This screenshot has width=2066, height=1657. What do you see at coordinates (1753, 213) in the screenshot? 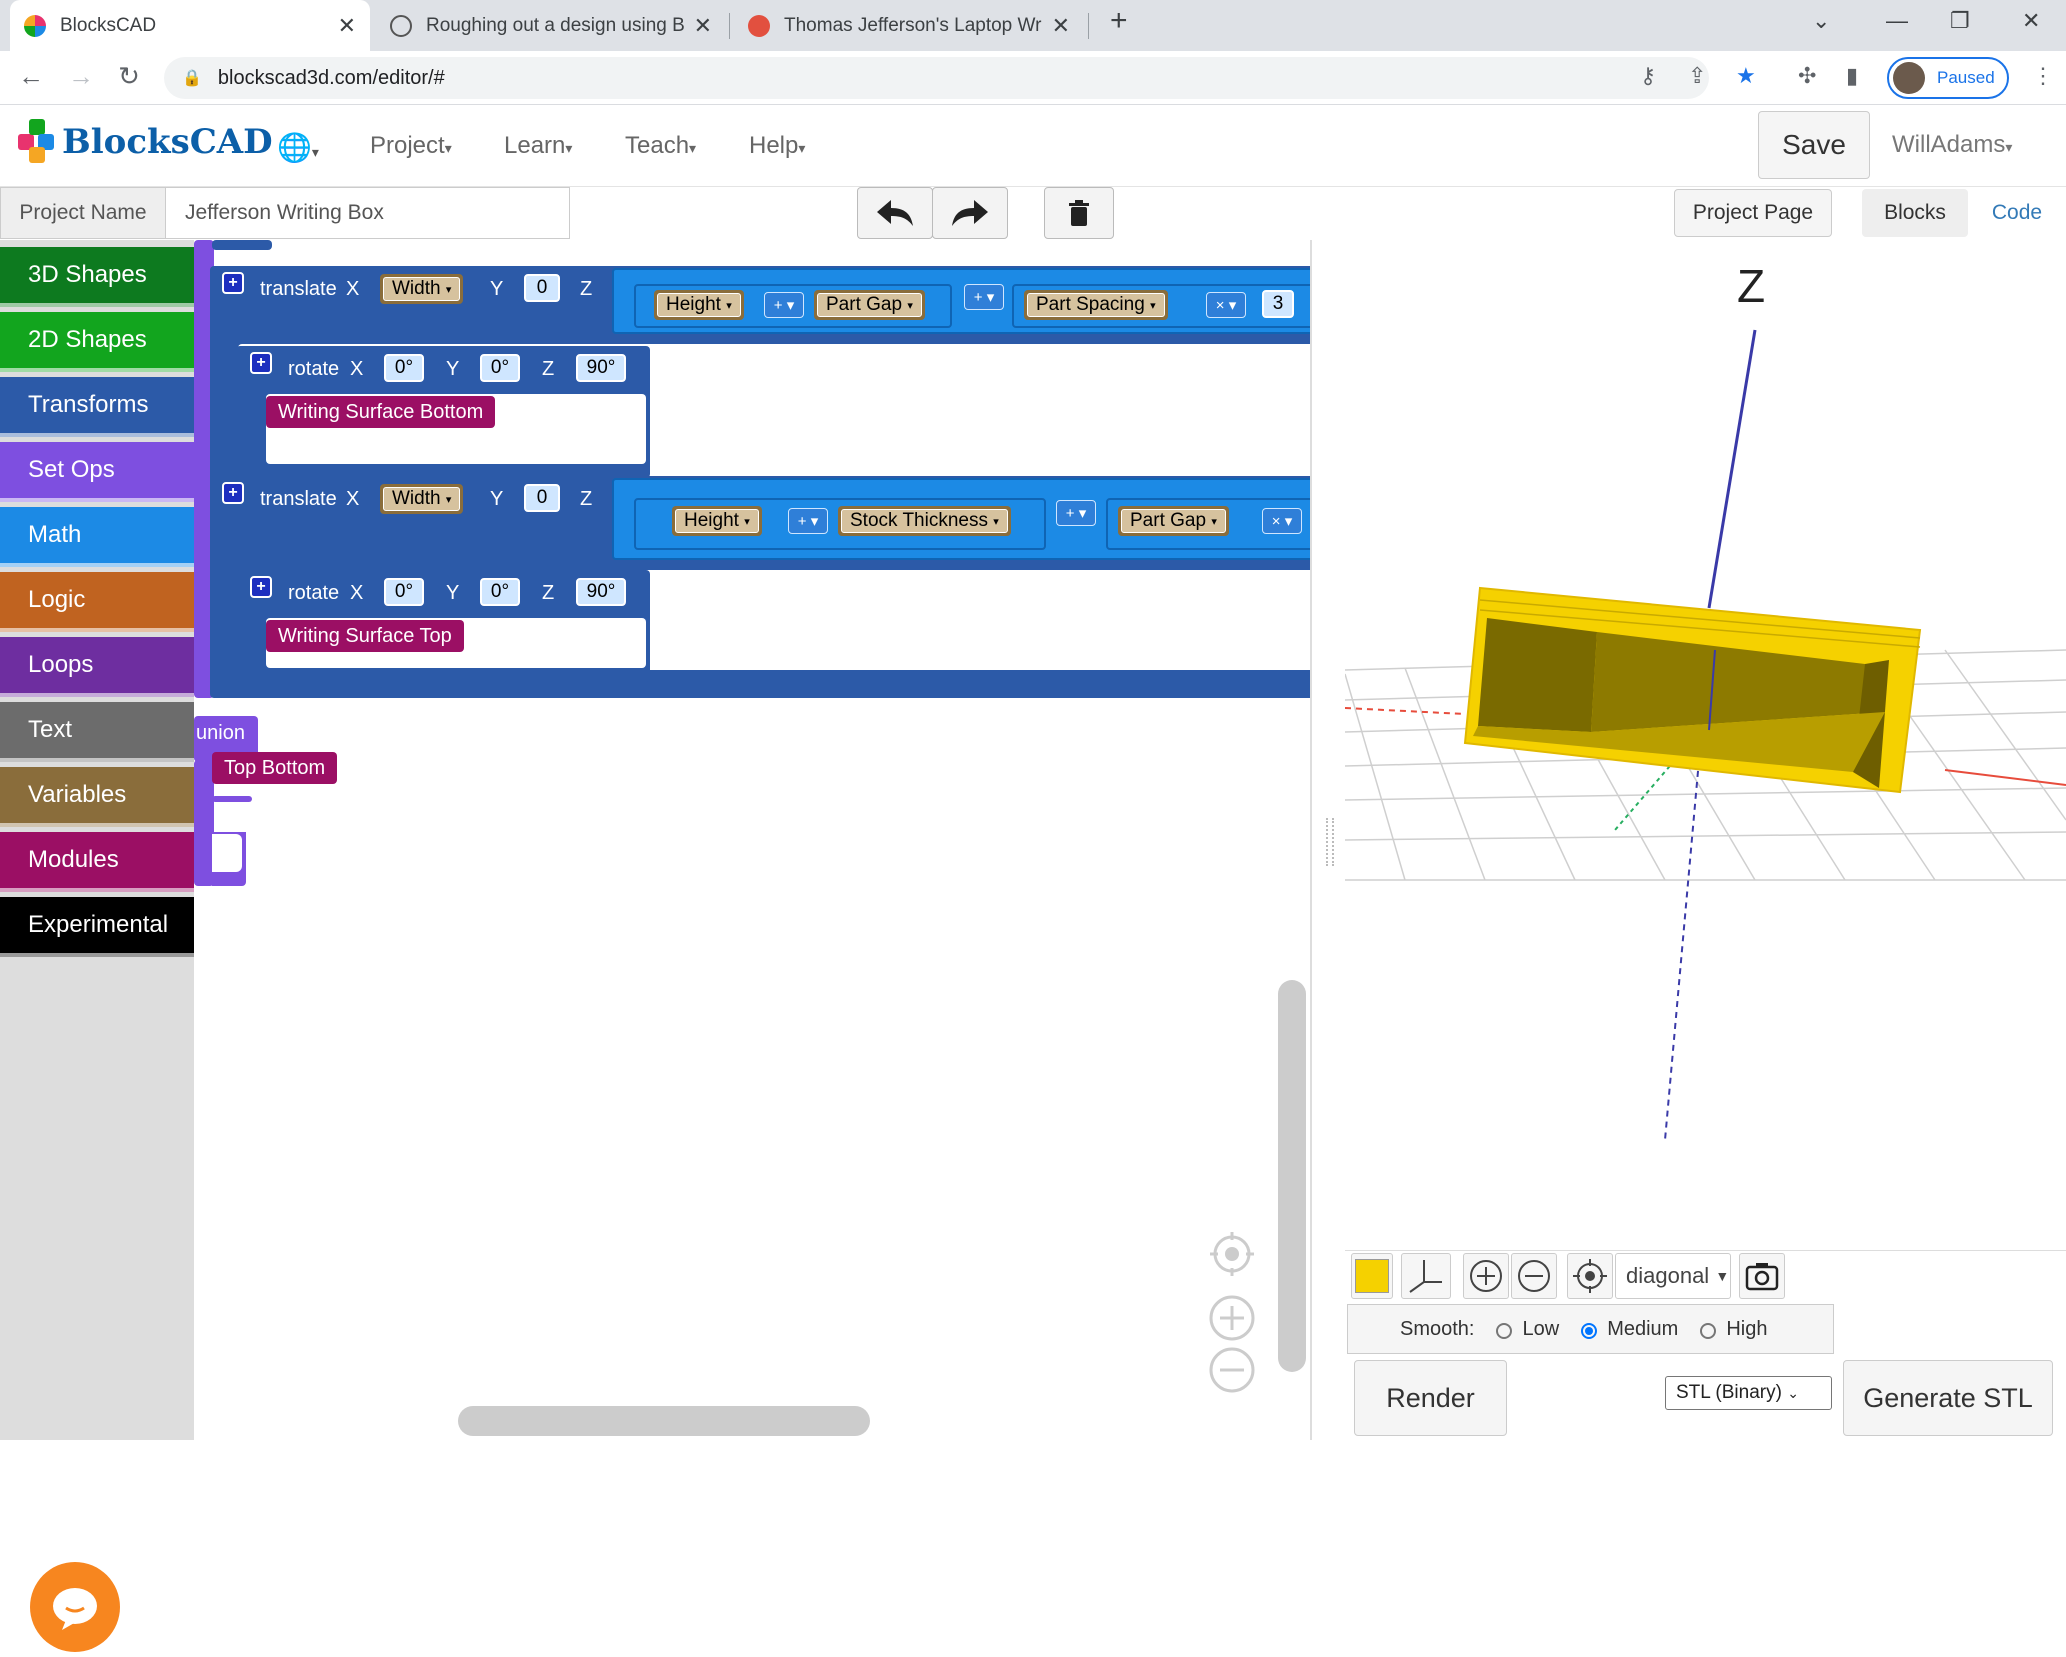
I see `project-page-button: Project Page` at bounding box center [1753, 213].